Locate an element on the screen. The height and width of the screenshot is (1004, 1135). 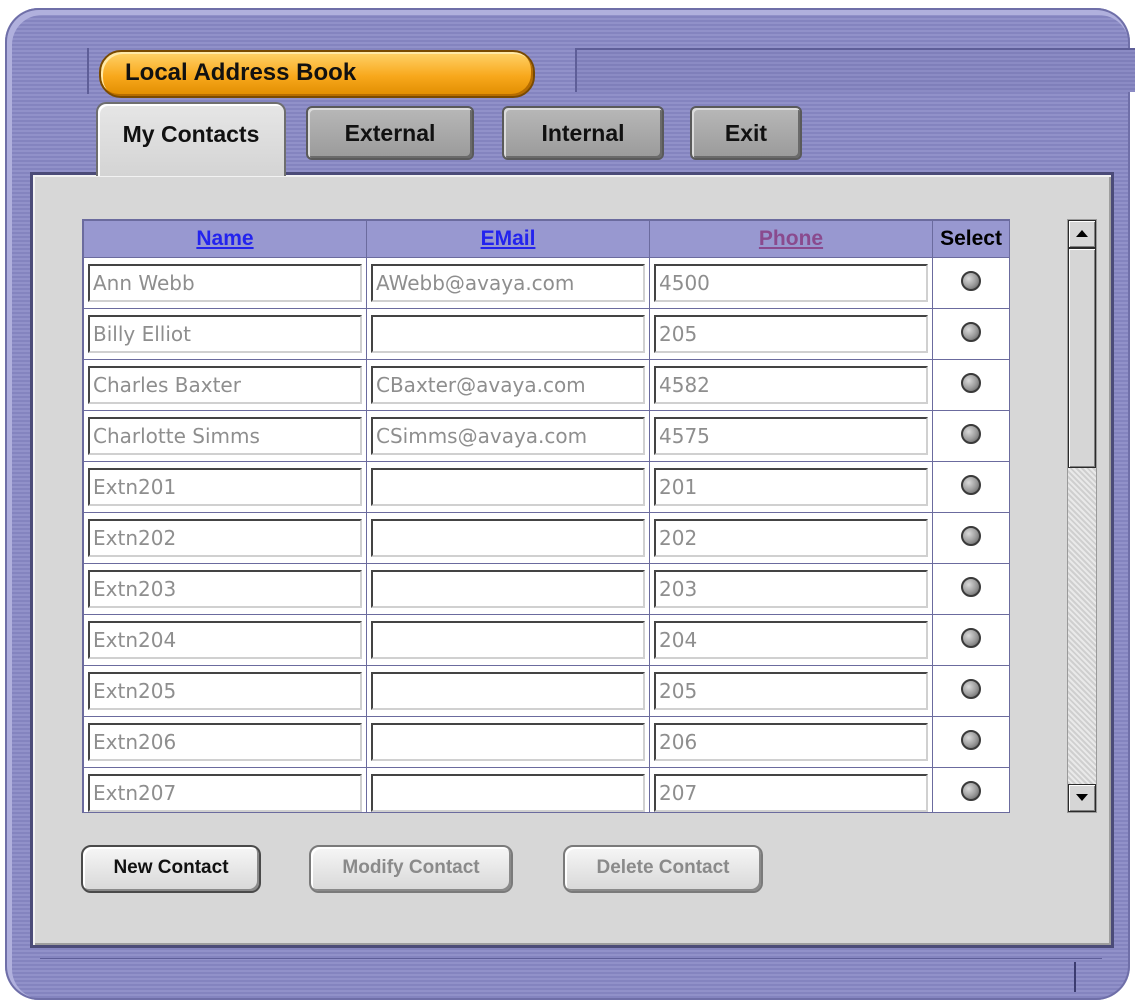
table-row: Charlotte Simms CSimms@avaya.com 4575 is located at coordinates (546, 436).